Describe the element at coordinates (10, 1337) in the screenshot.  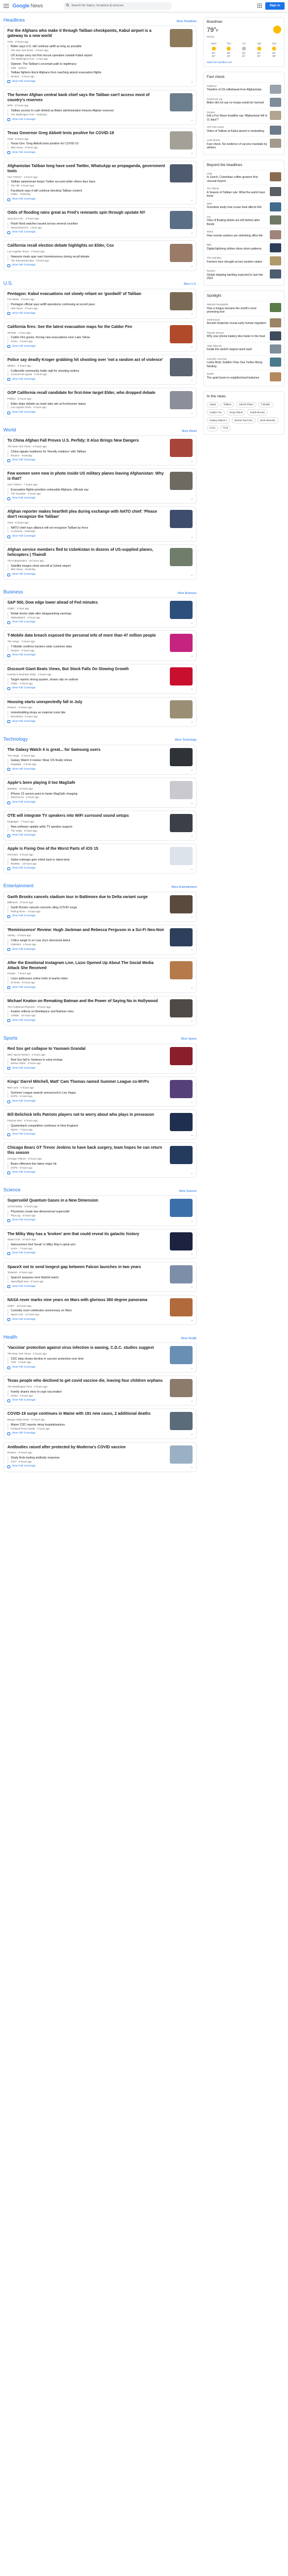
I see `section-title: Health` at that location.